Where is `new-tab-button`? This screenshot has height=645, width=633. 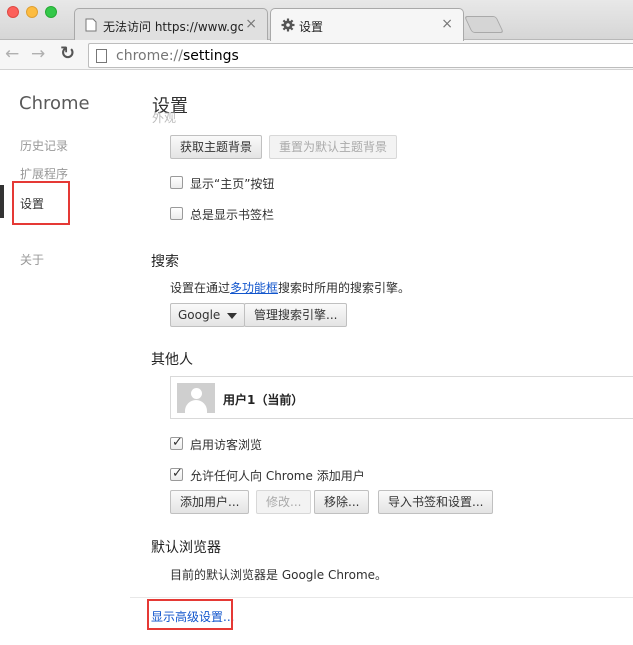 new-tab-button is located at coordinates (484, 24).